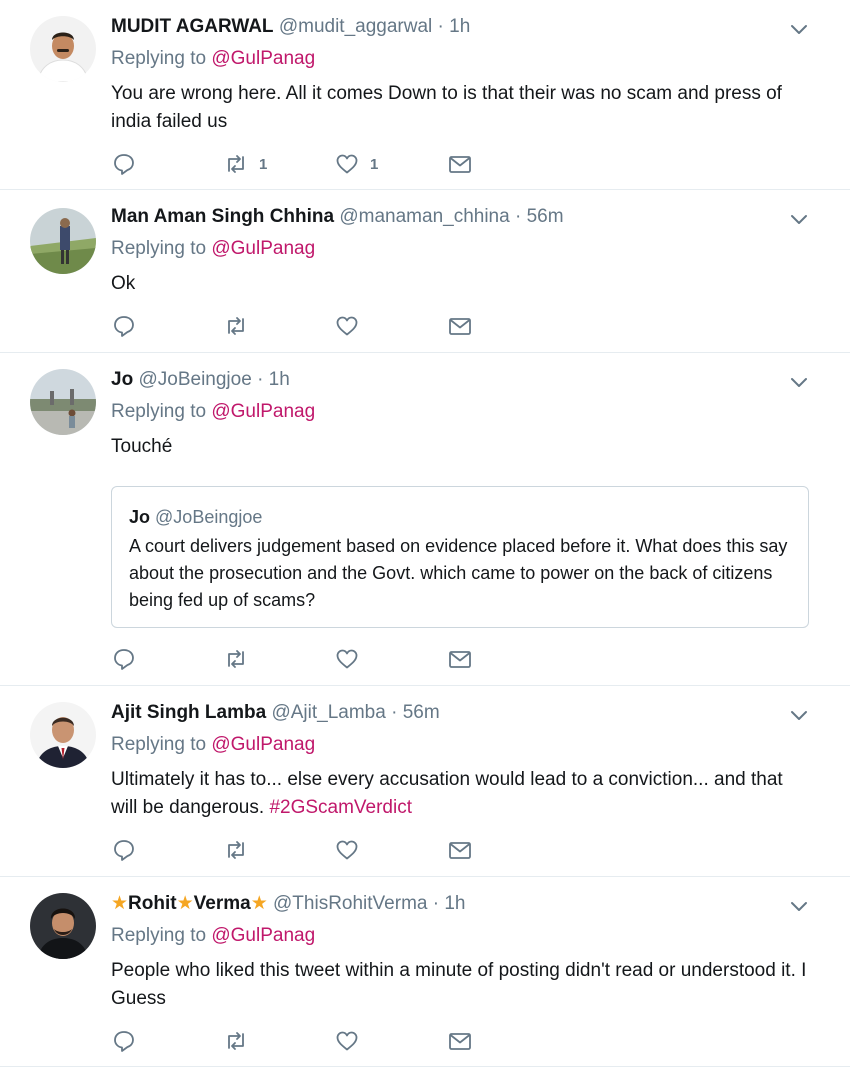 The height and width of the screenshot is (1071, 850). I want to click on tweet-header: Jo @JoBeingjoe · 1h, so click(445, 380).